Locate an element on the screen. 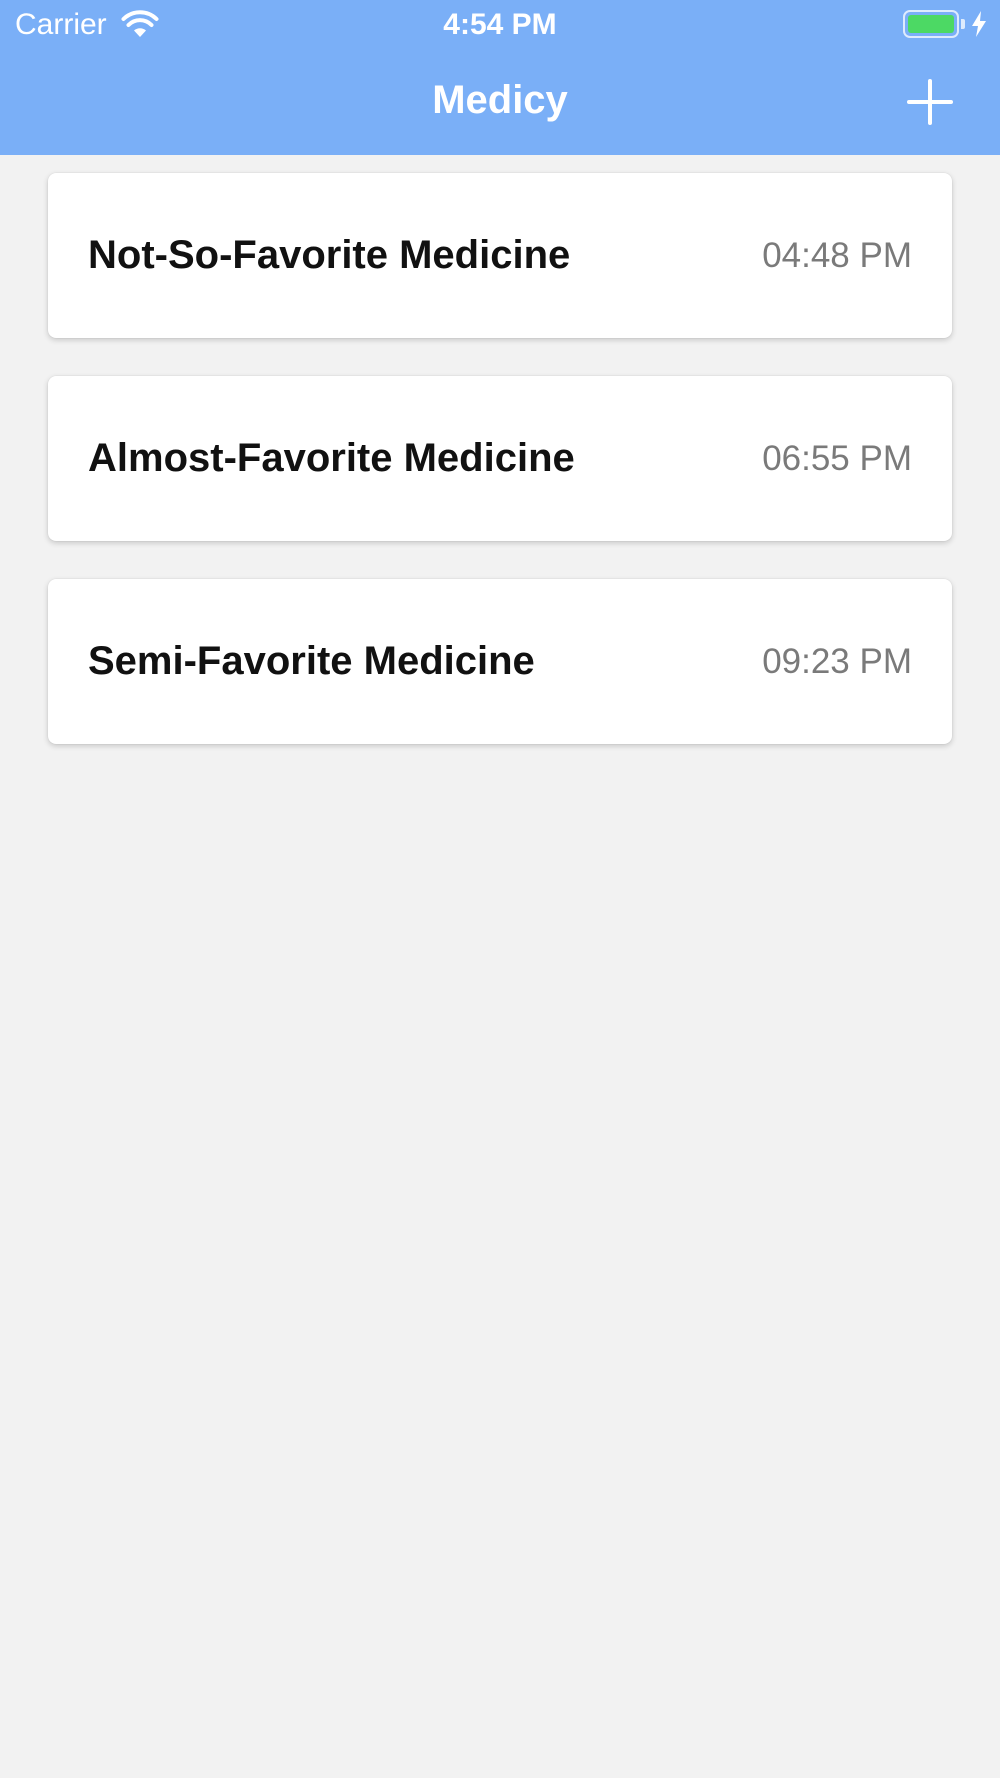 The height and width of the screenshot is (1778, 1000). status-bar: Carrier 4:54 PM is located at coordinates (500, 25).